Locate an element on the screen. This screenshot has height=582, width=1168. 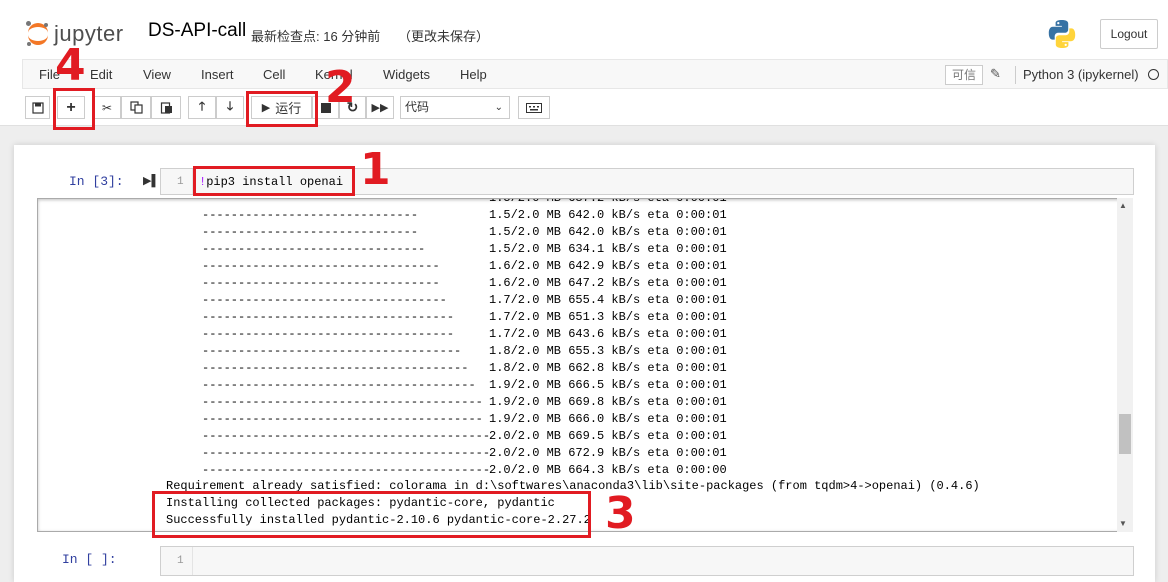
output-scrollbar is located at coordinates (1125, 365).